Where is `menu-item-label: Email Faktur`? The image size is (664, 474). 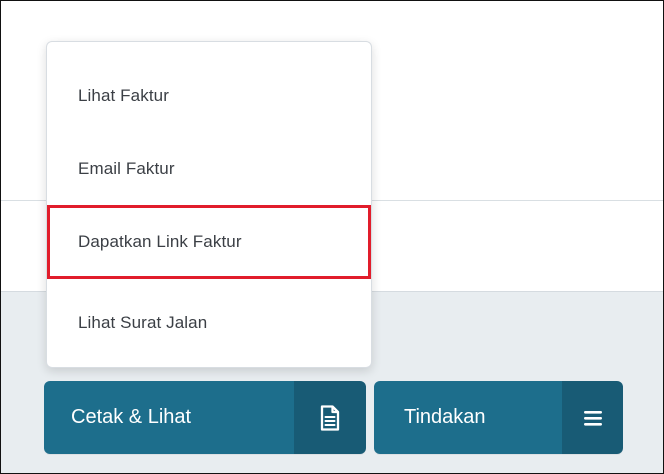
menu-item-label: Email Faktur is located at coordinates (126, 168).